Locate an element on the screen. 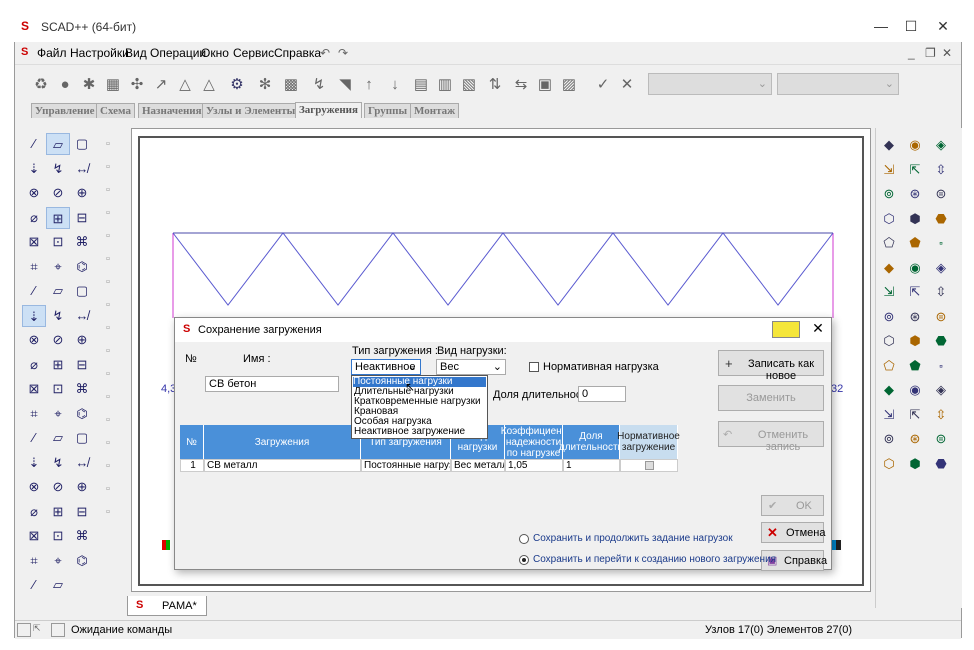  name-input: СВ бетон is located at coordinates (272, 384).